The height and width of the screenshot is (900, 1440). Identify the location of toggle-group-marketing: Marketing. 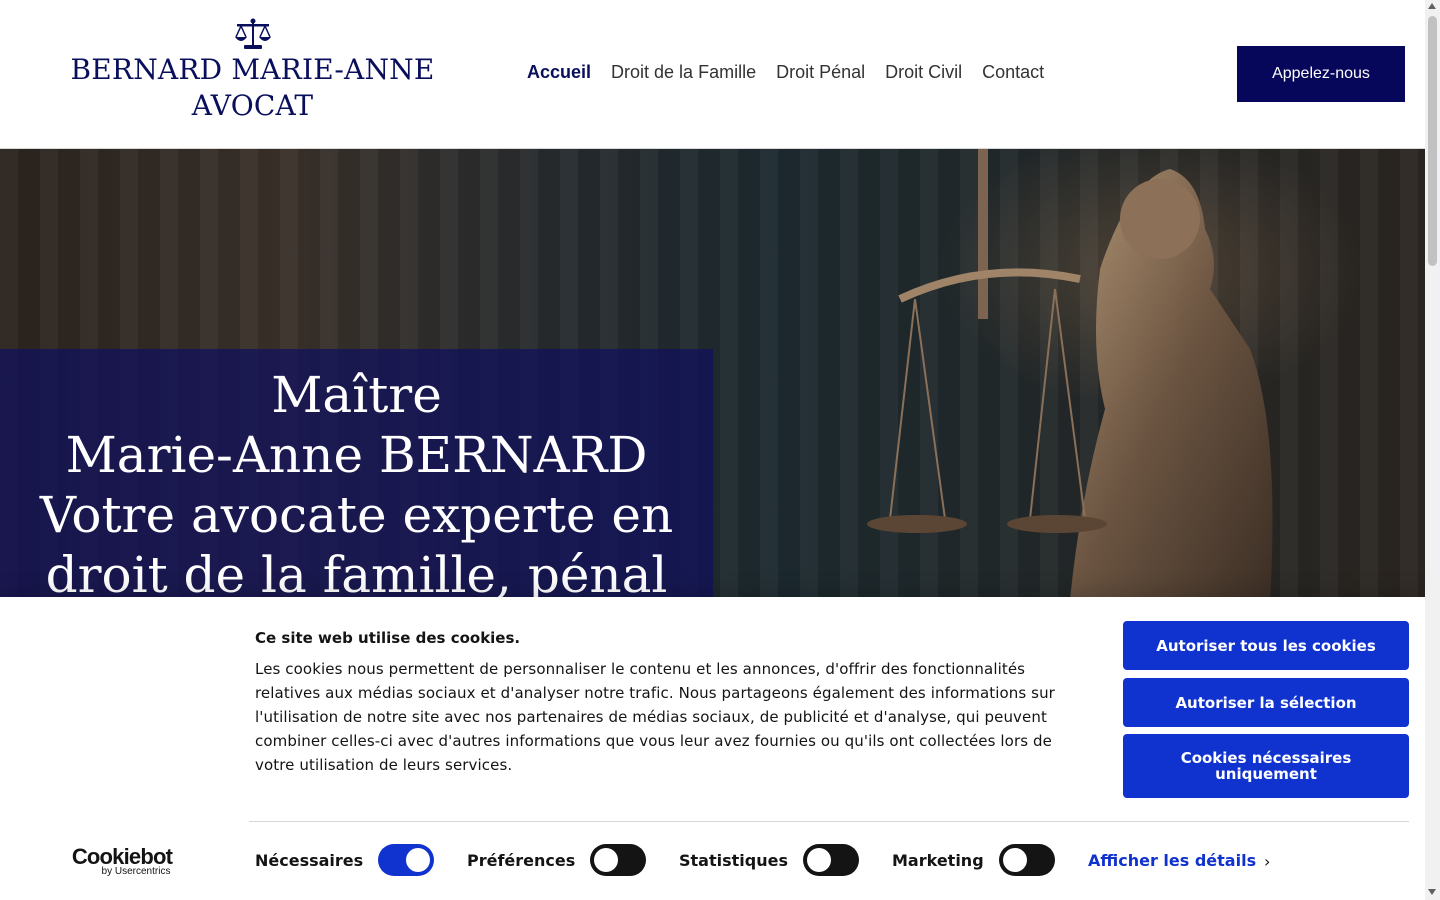
(973, 860).